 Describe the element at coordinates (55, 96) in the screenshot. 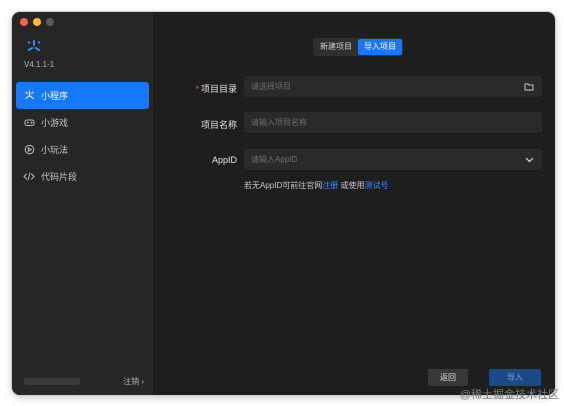

I see `sidebar-item-label: 小程序` at that location.